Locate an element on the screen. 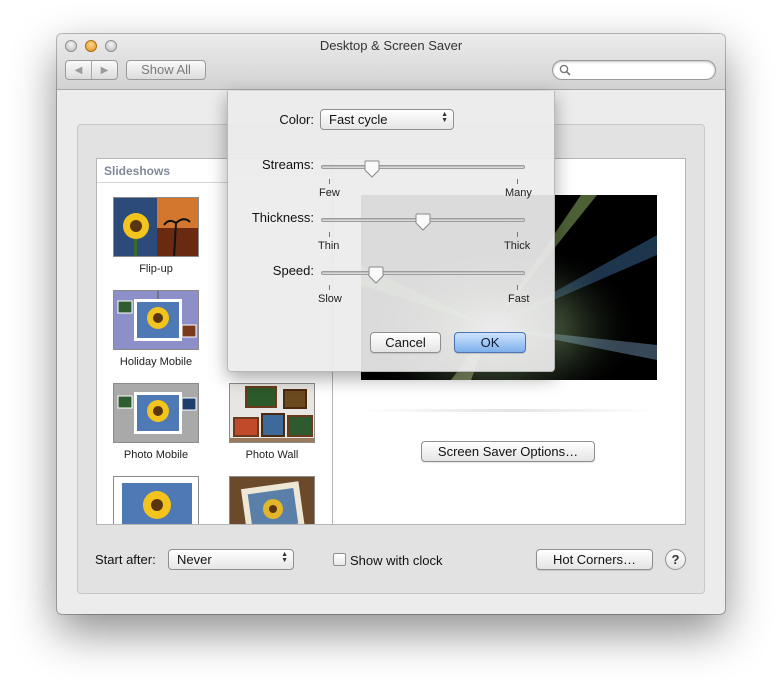 The image size is (782, 693). streams-max-label: Many is located at coordinates (518, 193).